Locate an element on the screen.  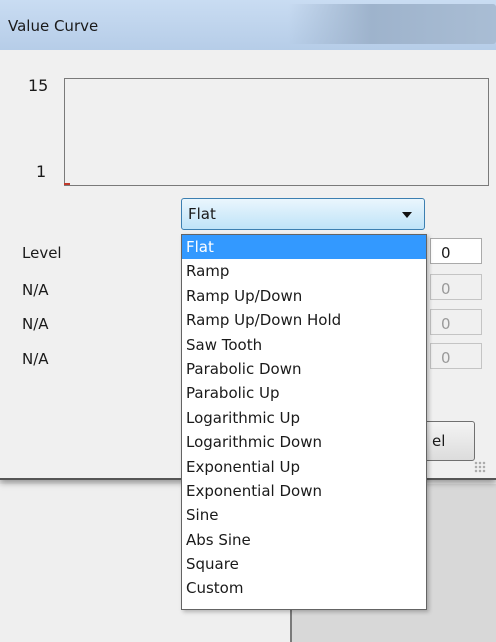
resize-grip-icon is located at coordinates (480, 467).